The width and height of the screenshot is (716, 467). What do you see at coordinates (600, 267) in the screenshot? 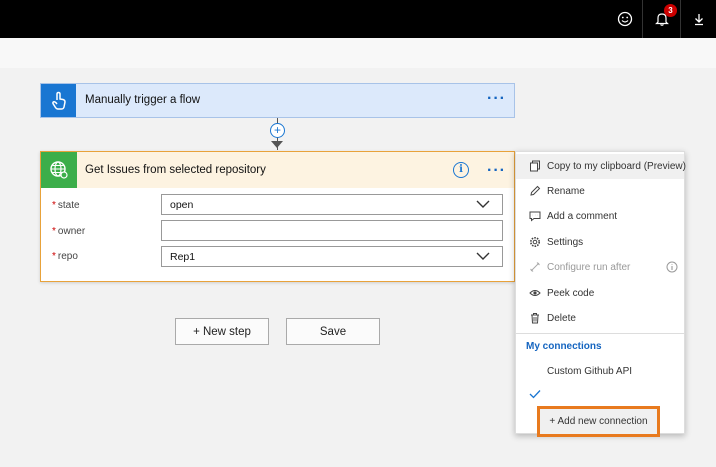
I see `menu-item-configure-run-after: Configure run after` at bounding box center [600, 267].